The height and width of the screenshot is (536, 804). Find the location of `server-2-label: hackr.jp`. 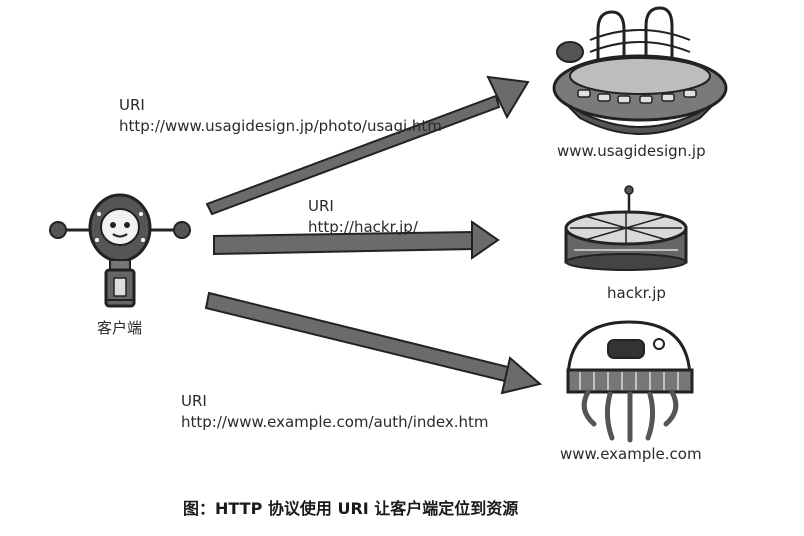

server-2-label: hackr.jp is located at coordinates (636, 293).